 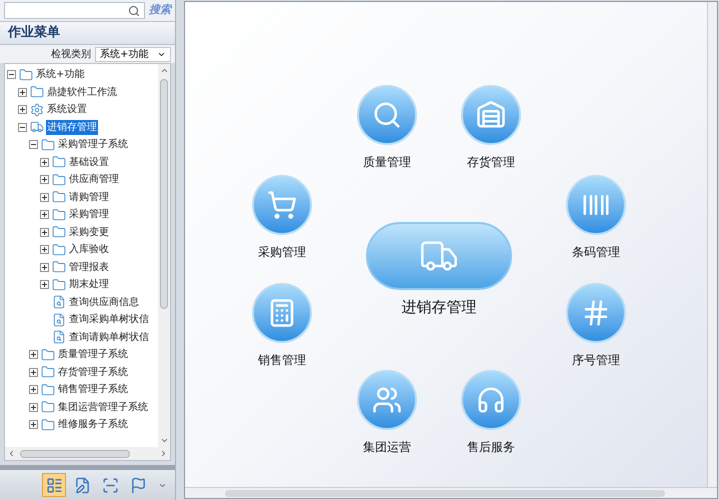 I want to click on tree-item: 鼎捷软件工作流, so click(x=82, y=92).